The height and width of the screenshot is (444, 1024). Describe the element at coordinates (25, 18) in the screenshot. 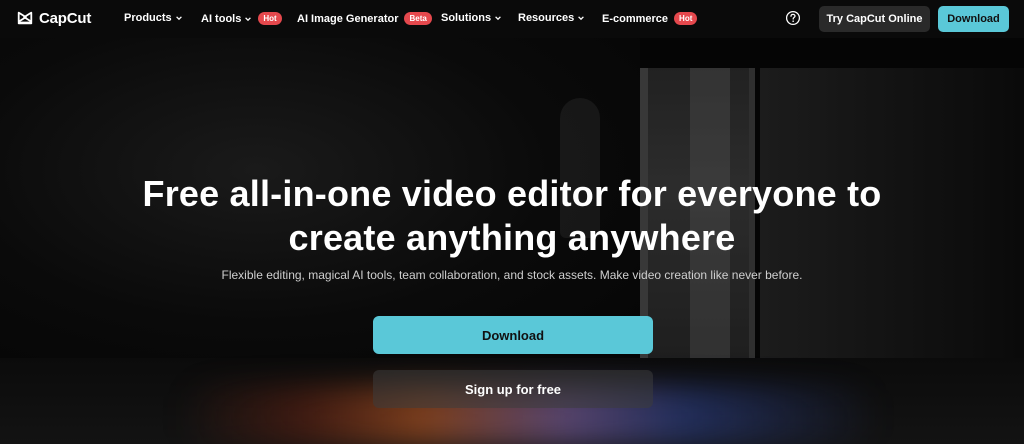

I see `capcut-logo-icon` at that location.